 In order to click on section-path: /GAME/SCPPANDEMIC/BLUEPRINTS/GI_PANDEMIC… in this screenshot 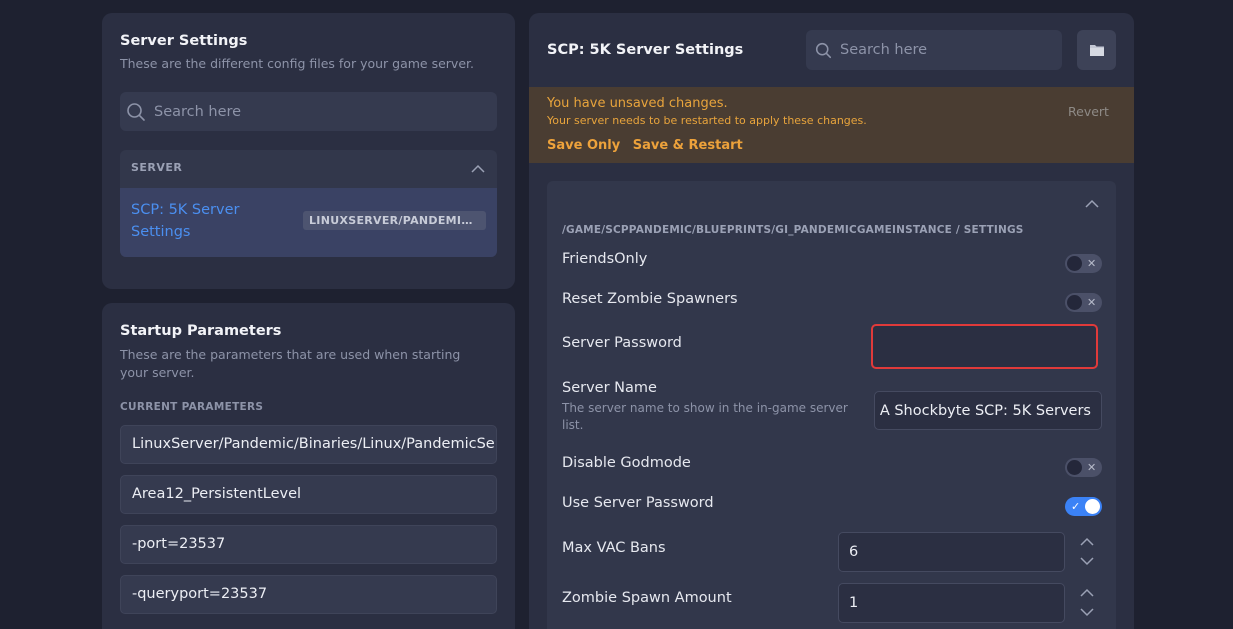, I will do `click(793, 230)`.